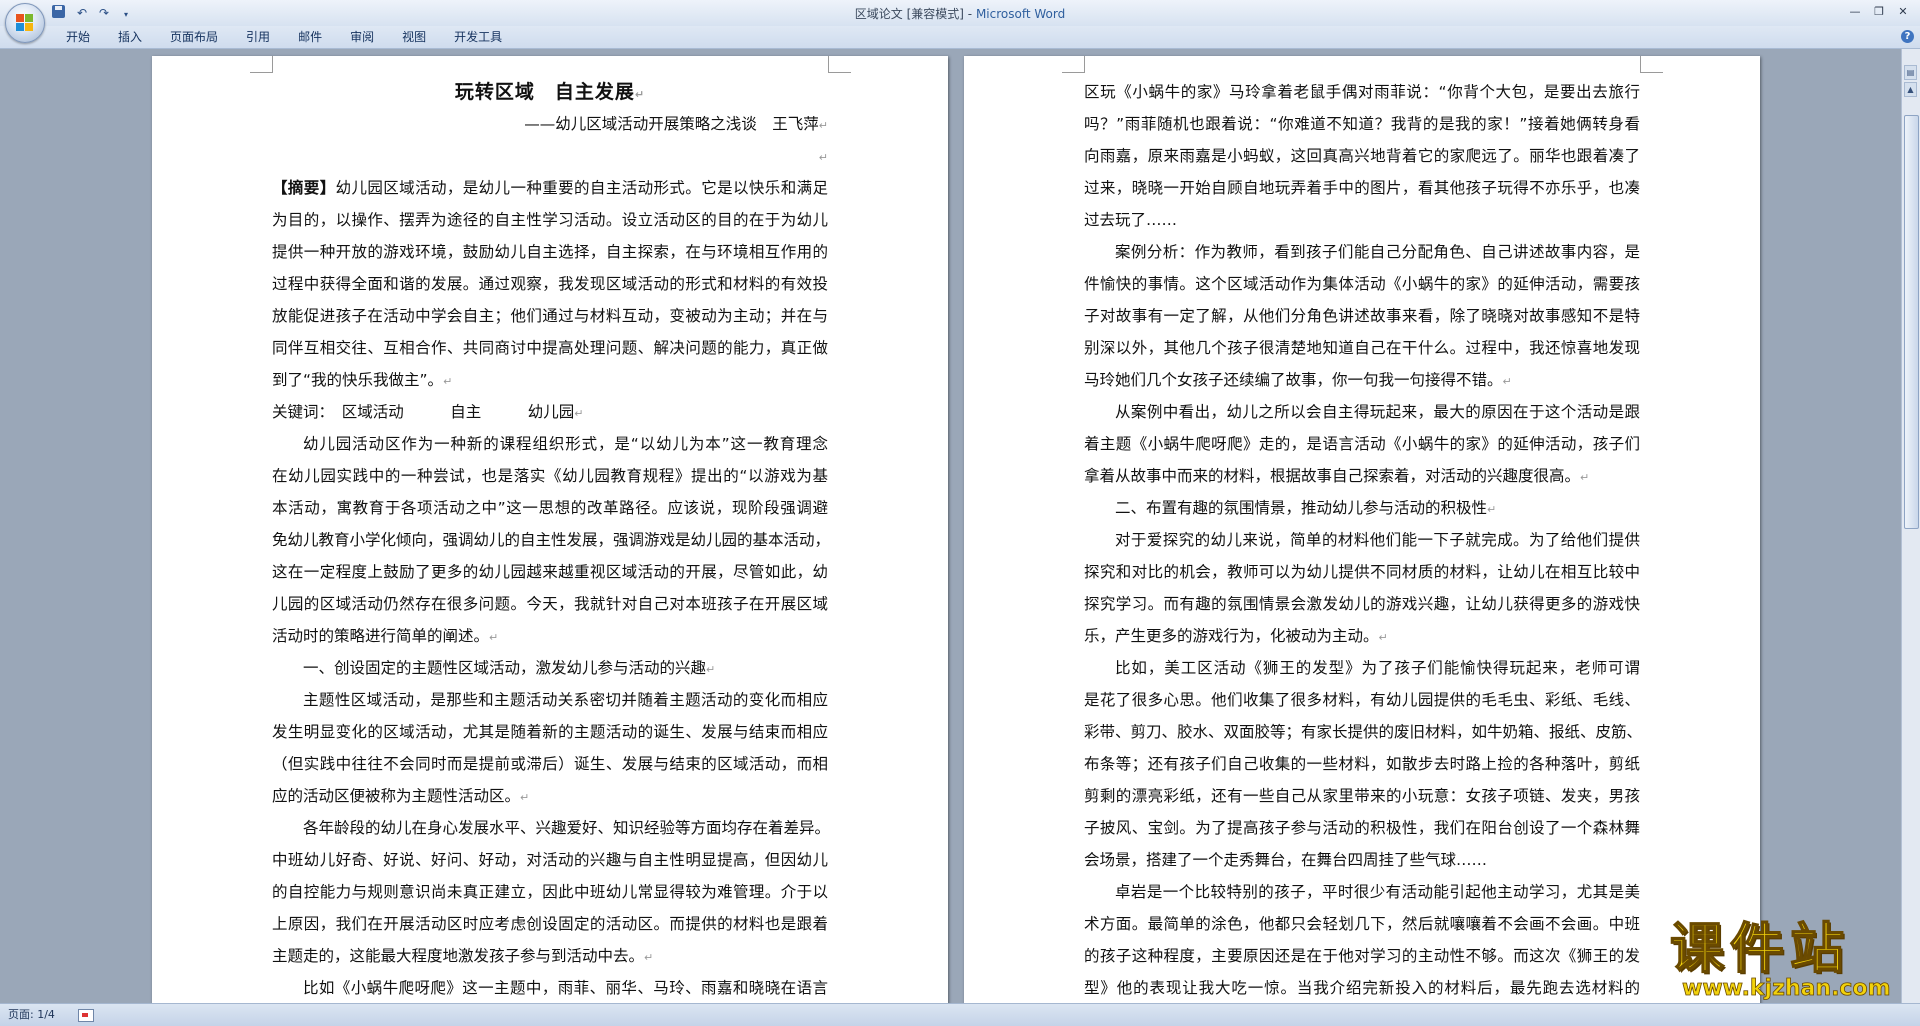 The height and width of the screenshot is (1026, 1920). Describe the element at coordinates (401, 796) in the screenshot. I see `text-line: 应的活动区便被称为主题性活动区。↵` at that location.